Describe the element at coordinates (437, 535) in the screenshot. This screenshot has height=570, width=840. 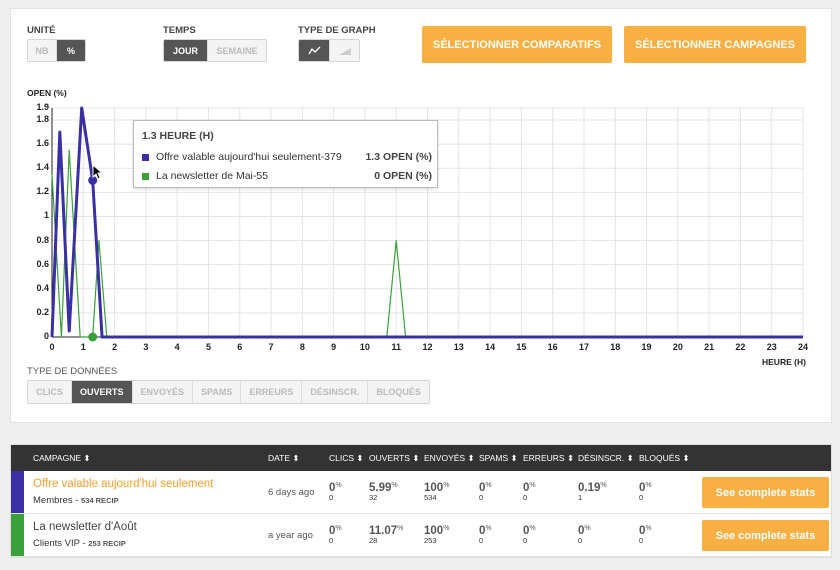
I see `stat-envoyes: 100% 253` at that location.